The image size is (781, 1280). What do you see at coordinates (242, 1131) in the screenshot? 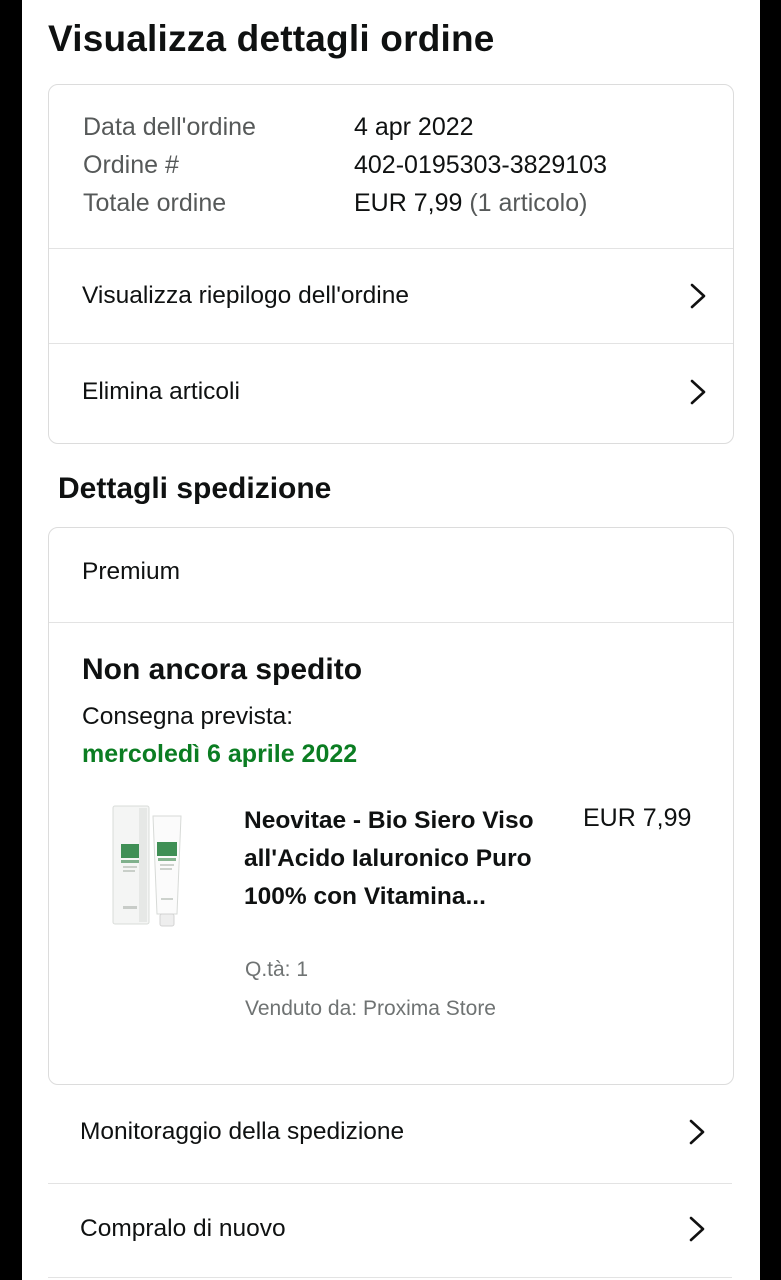
I see `track-shipment-label: Monitoraggio della spedizione` at bounding box center [242, 1131].